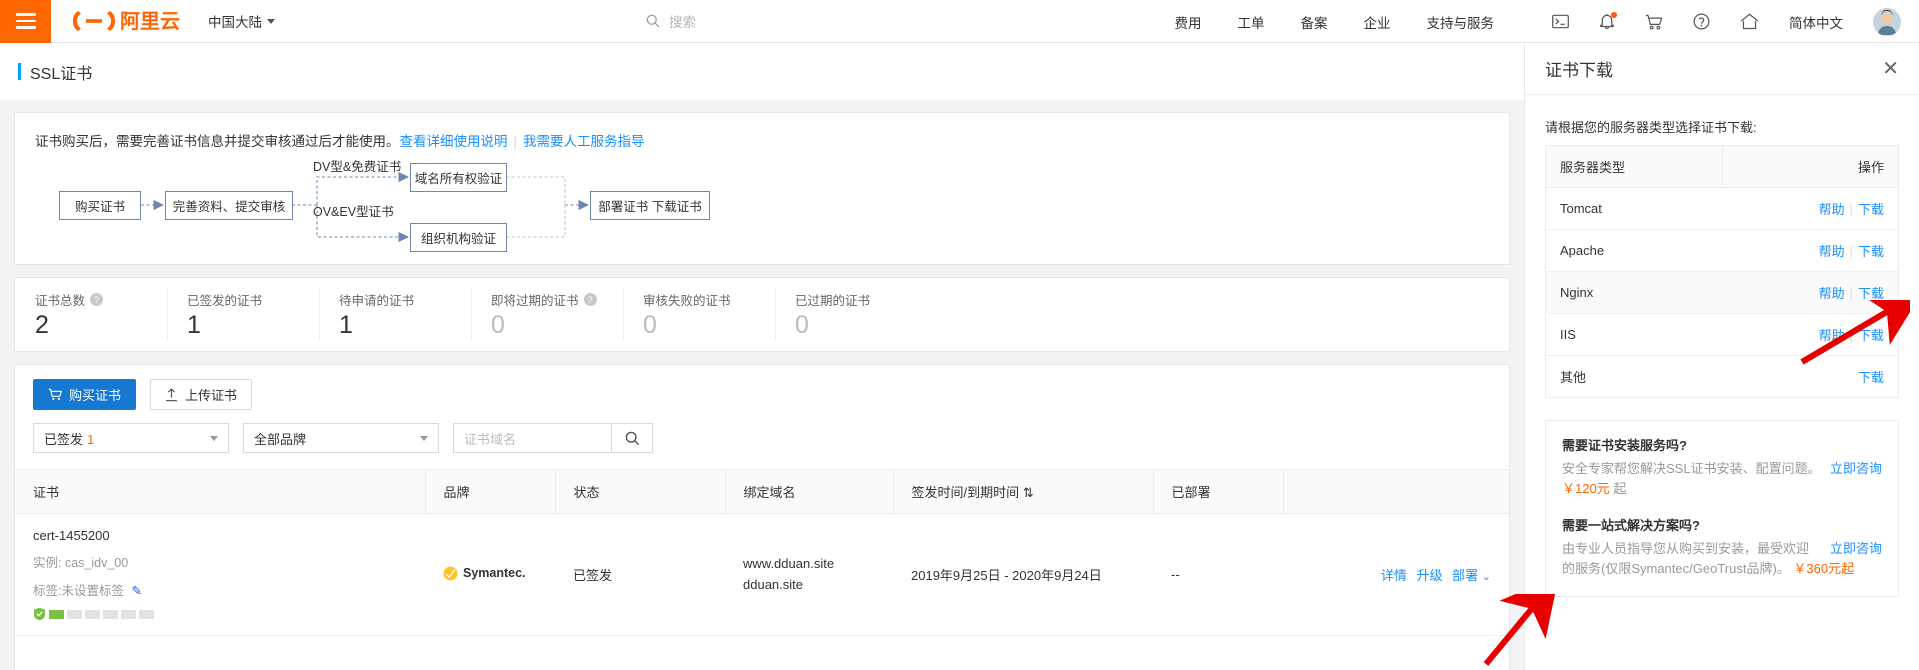 The image size is (1919, 670). What do you see at coordinates (39, 614) in the screenshot?
I see `shield-icon` at bounding box center [39, 614].